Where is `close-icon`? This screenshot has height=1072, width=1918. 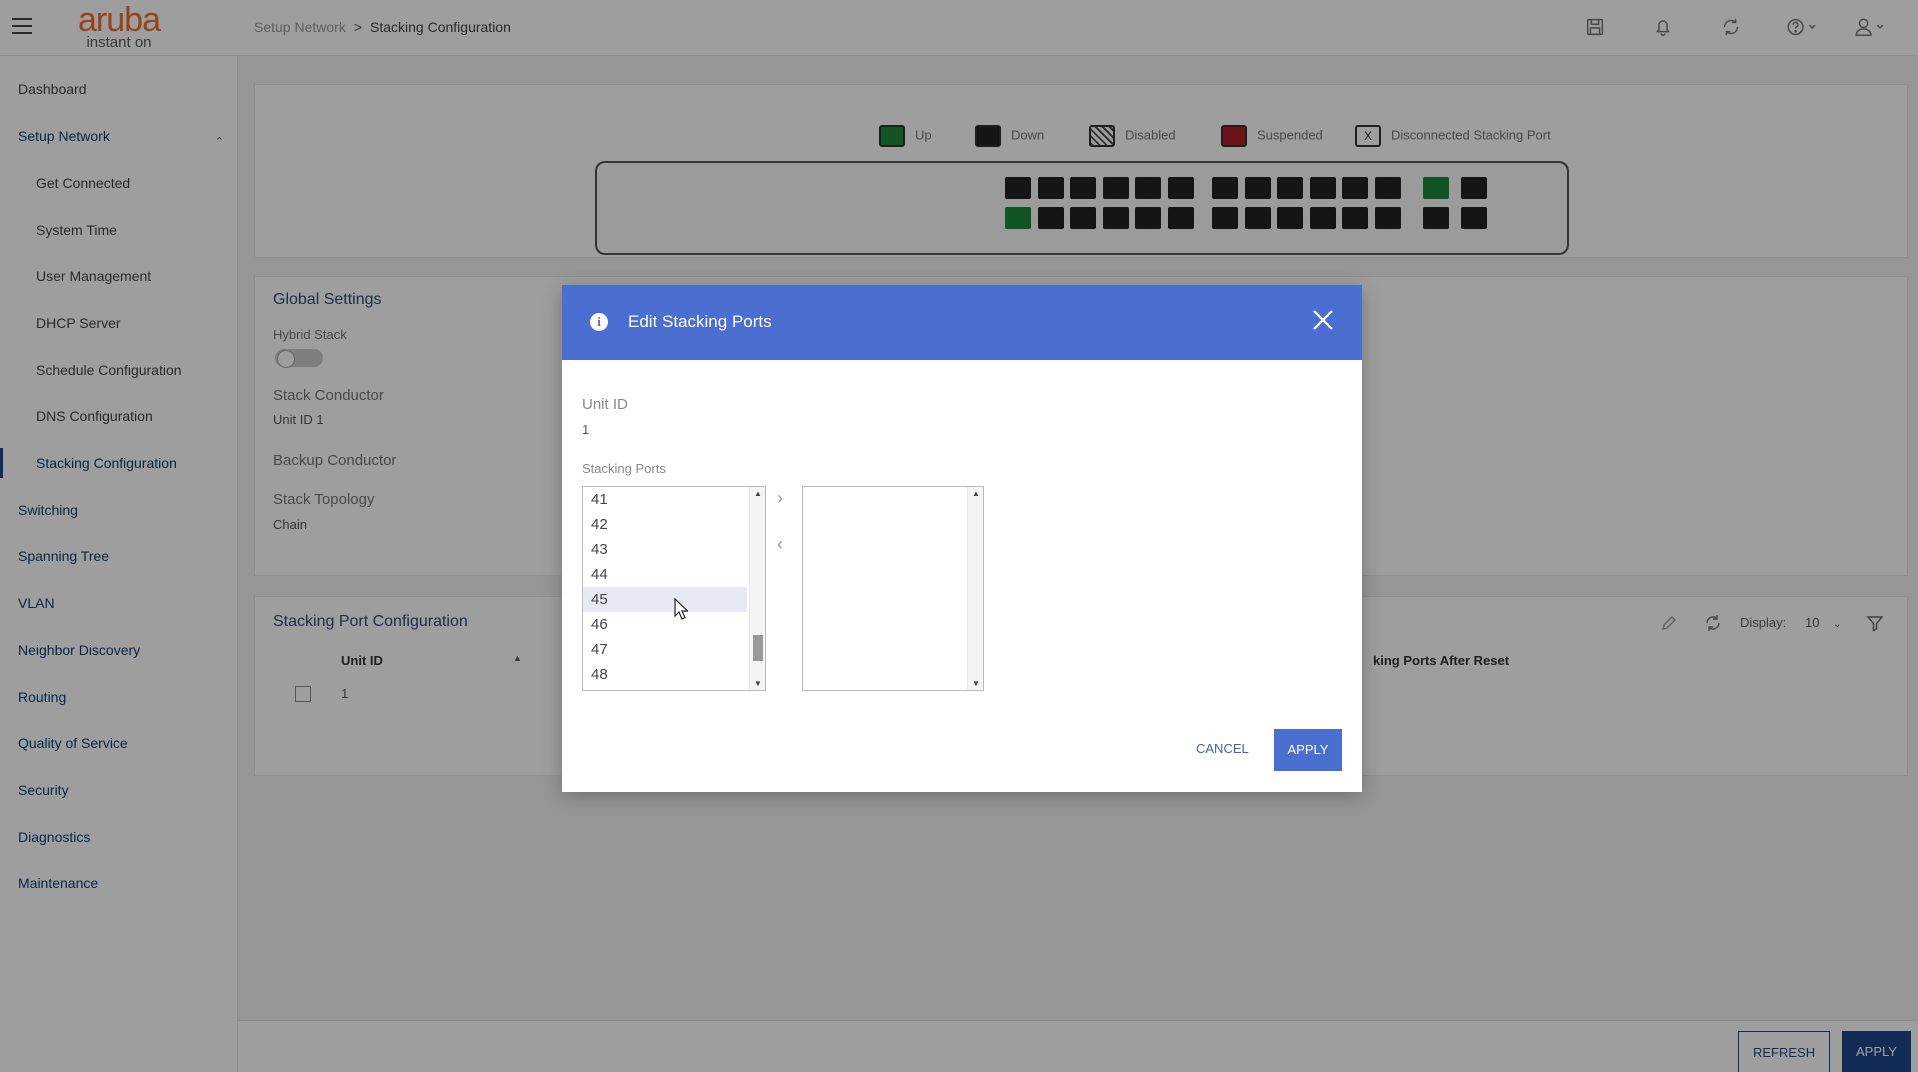
close-icon is located at coordinates (1323, 320).